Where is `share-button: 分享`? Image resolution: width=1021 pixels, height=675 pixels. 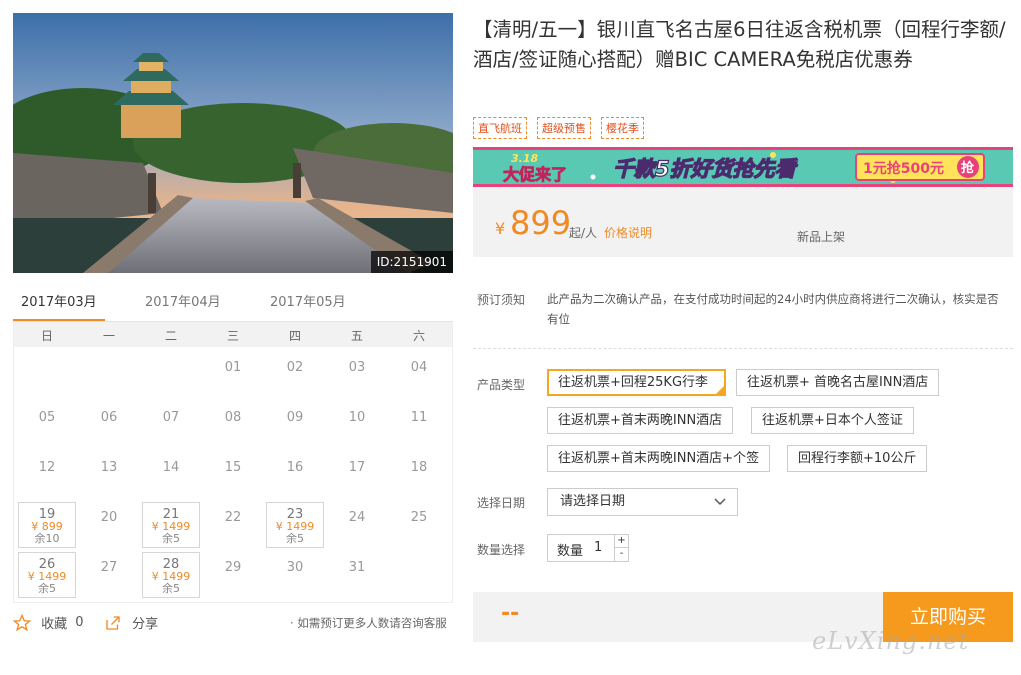
share-button: 分享 is located at coordinates (131, 622).